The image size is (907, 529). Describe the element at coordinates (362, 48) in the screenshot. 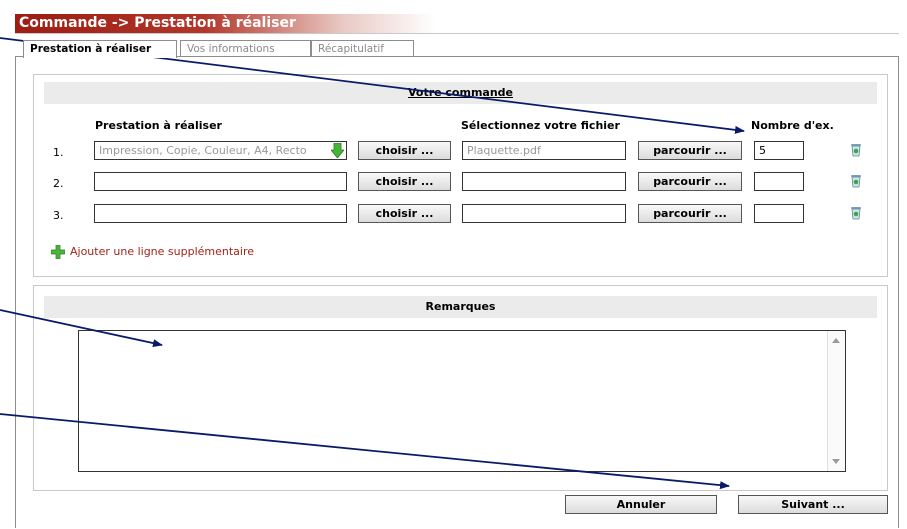

I see `tab-recapitulatif: Récapitulatif` at that location.